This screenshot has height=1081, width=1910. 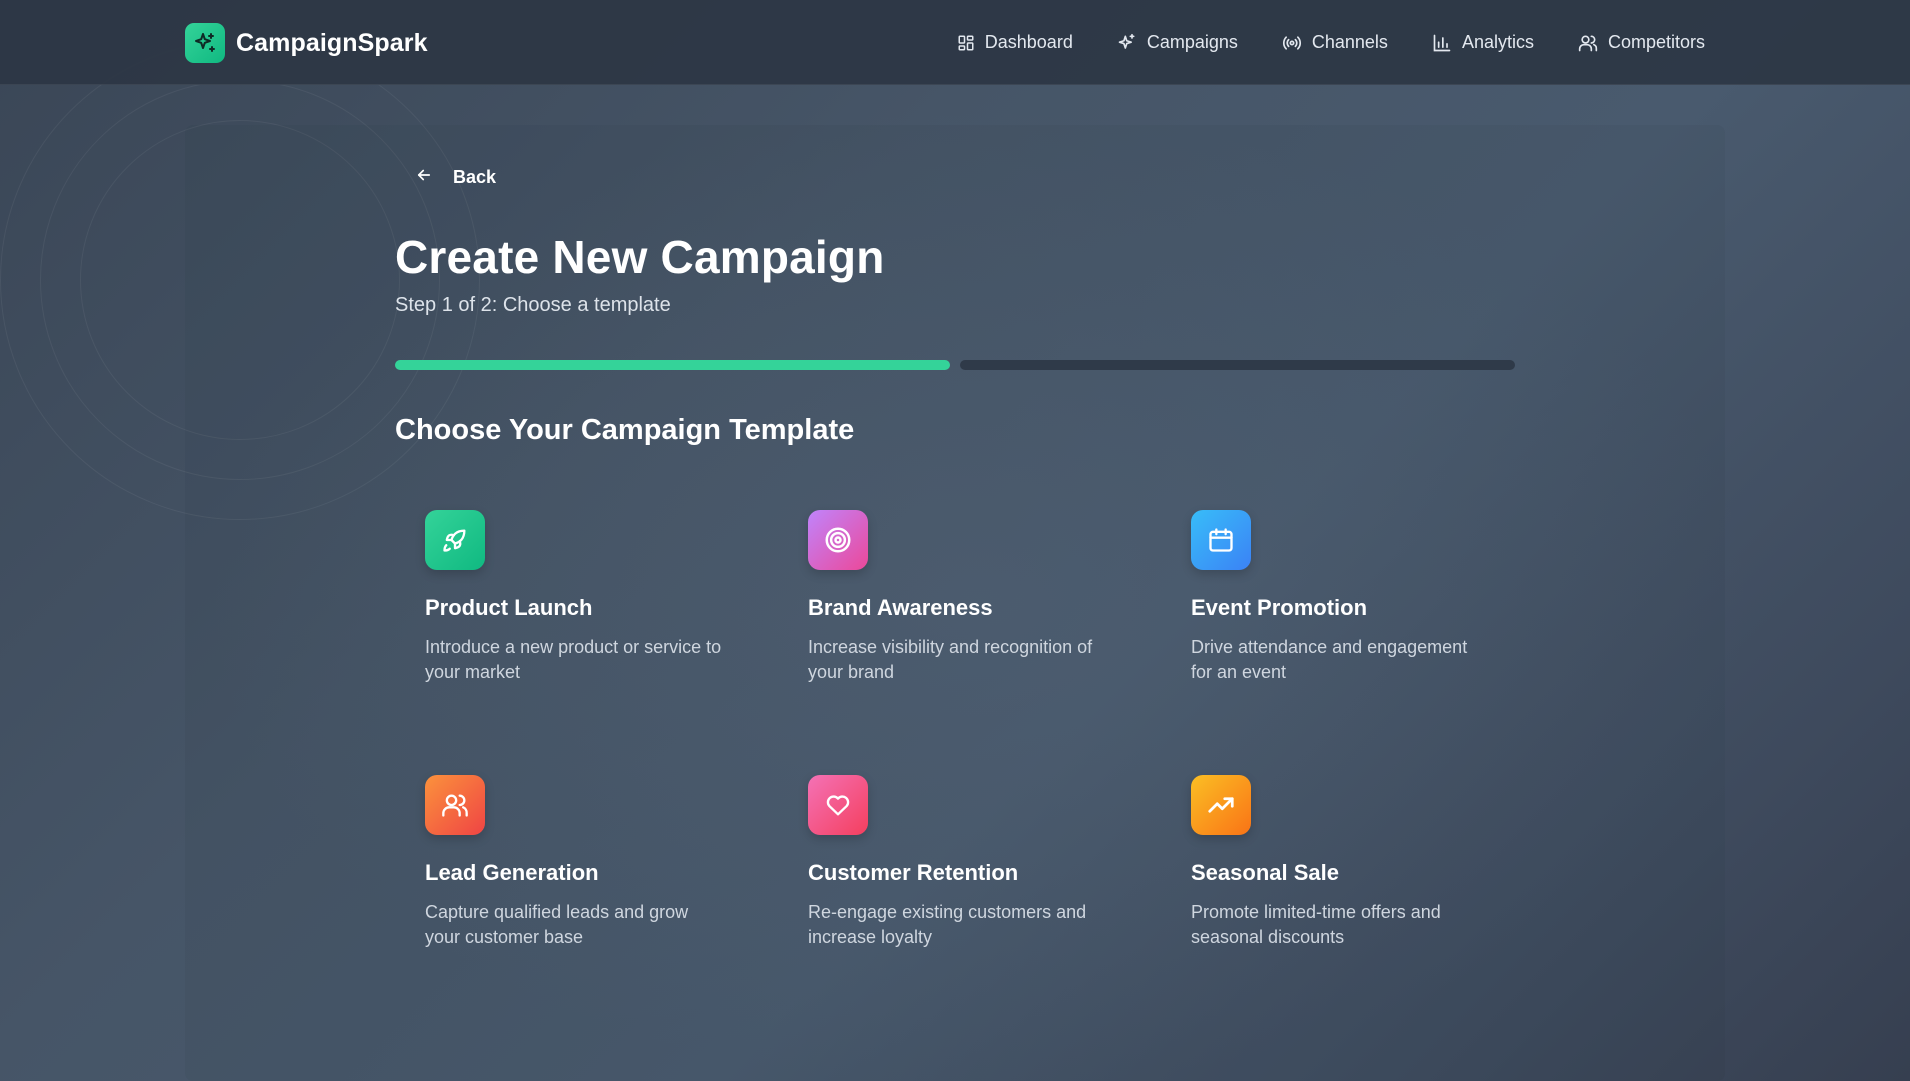 What do you see at coordinates (1192, 42) in the screenshot?
I see `nav-label: Campaigns` at bounding box center [1192, 42].